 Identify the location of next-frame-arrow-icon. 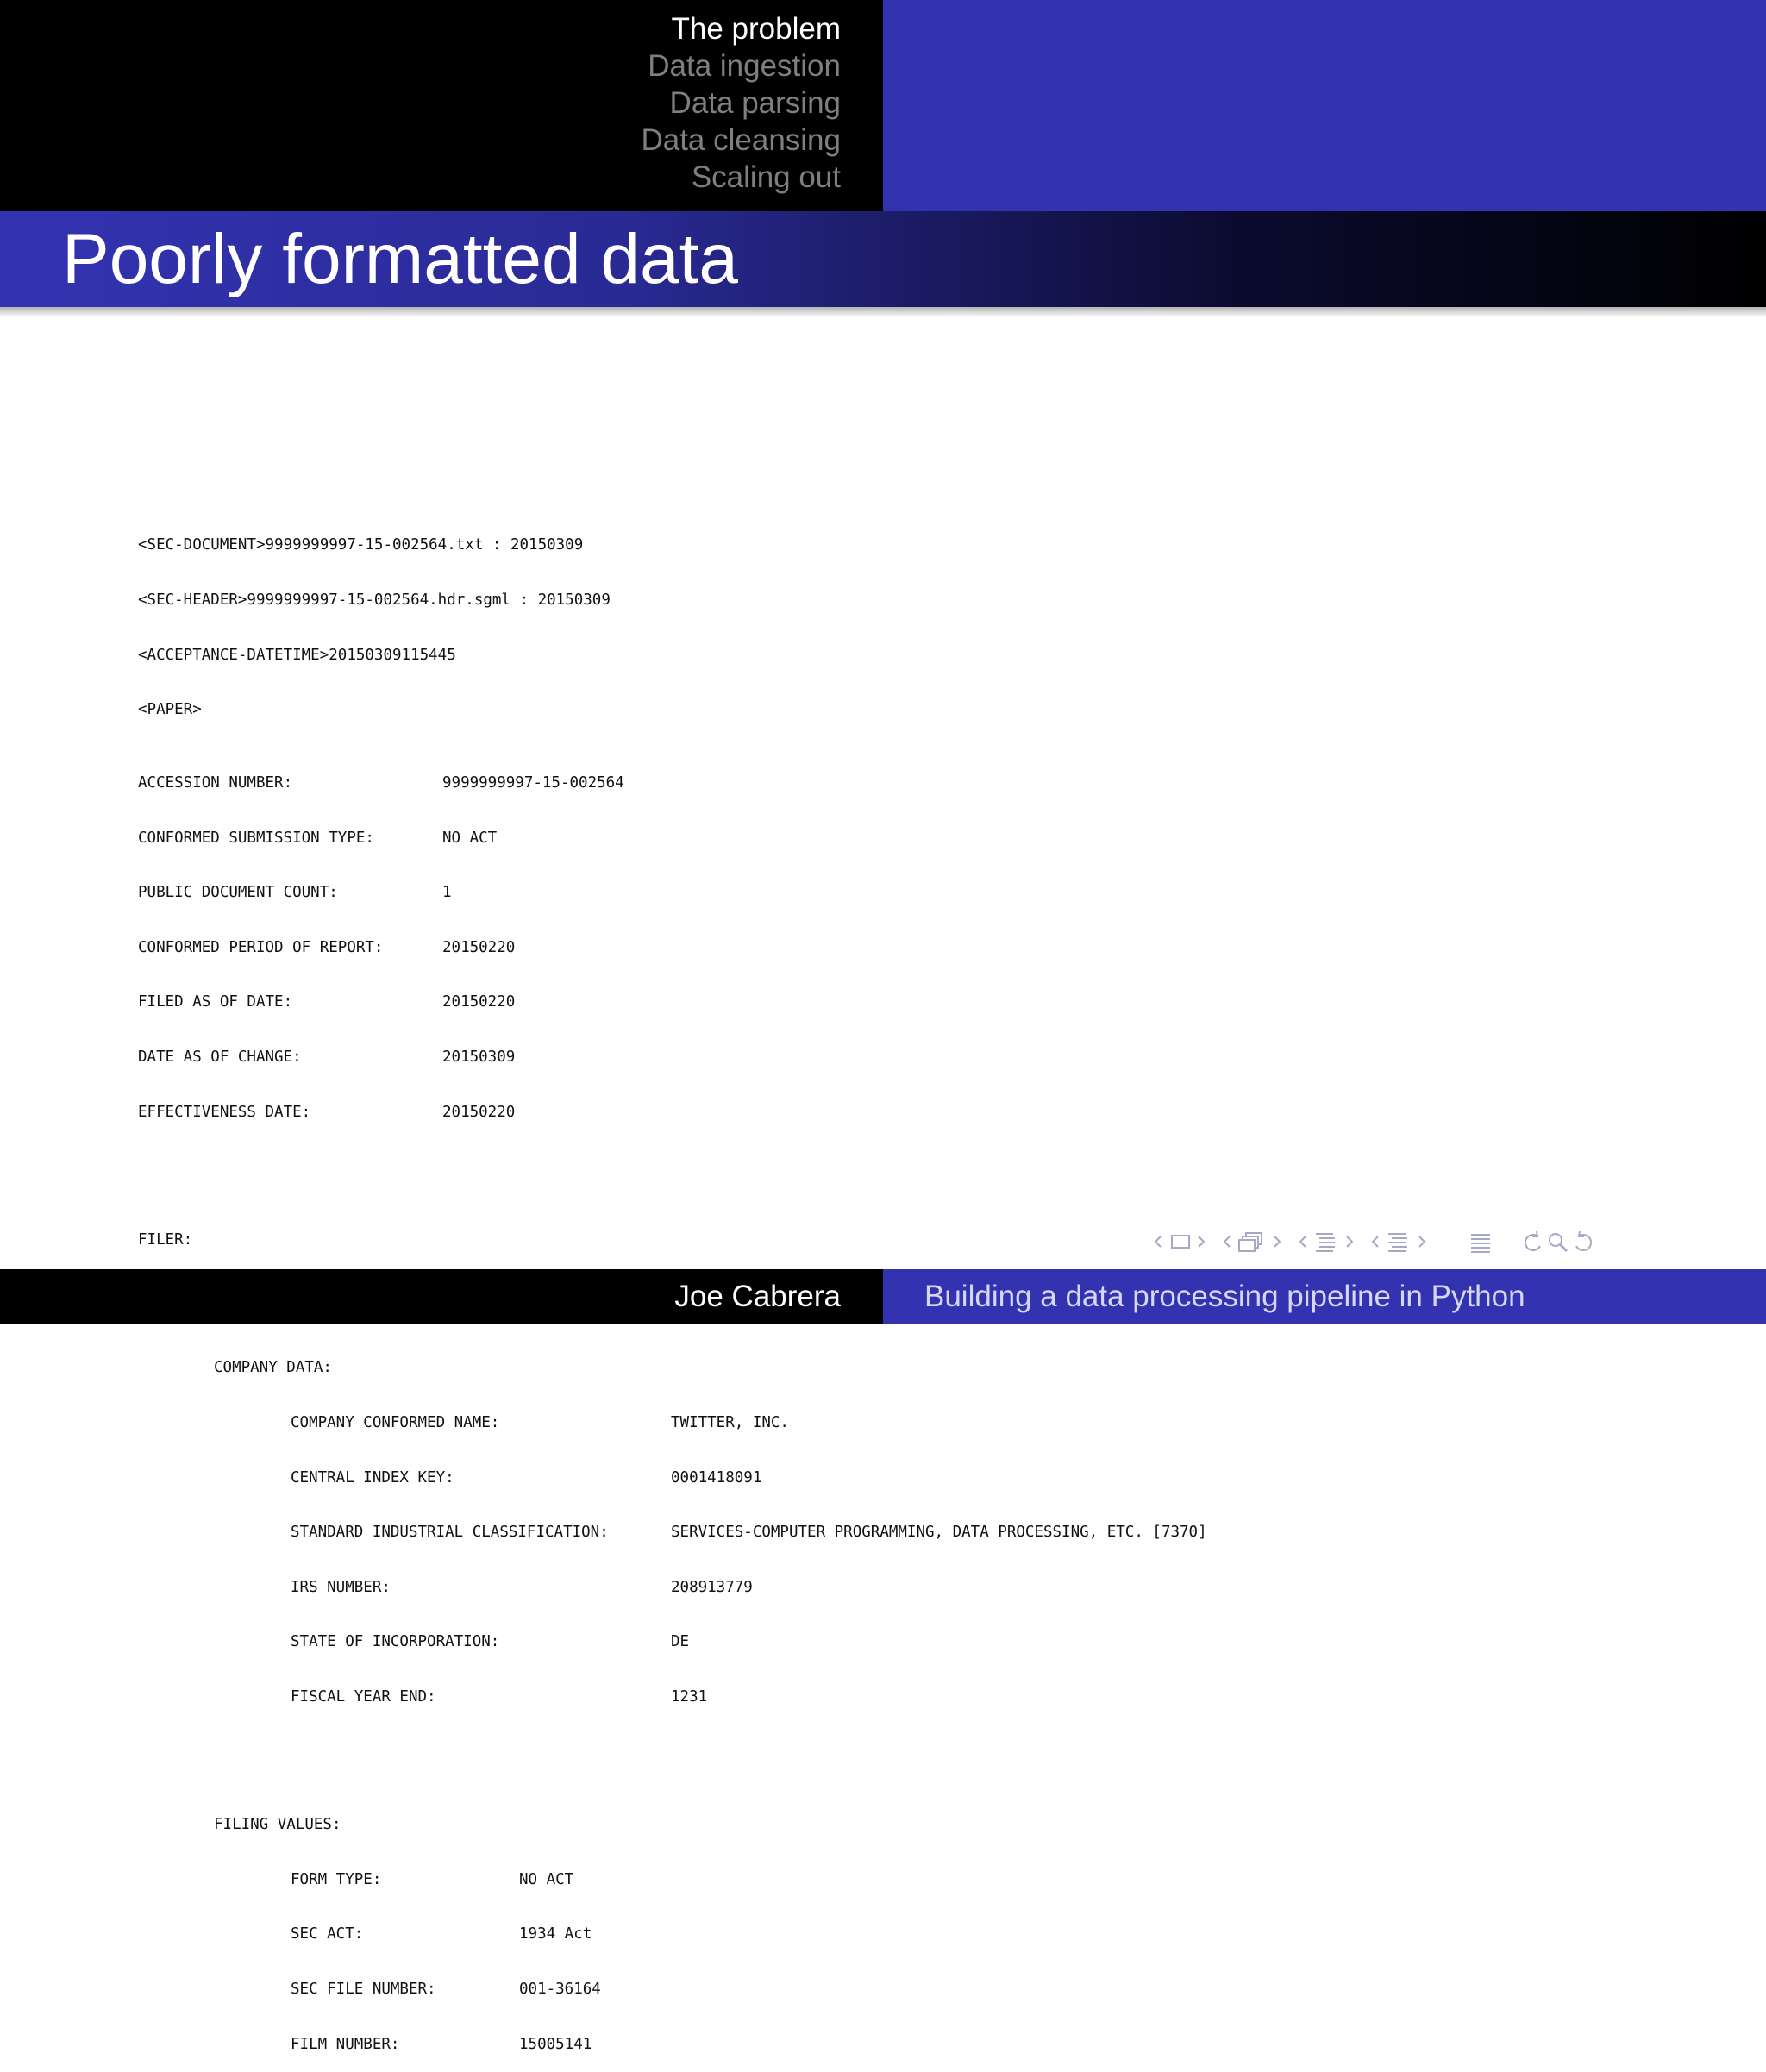
(1277, 1242).